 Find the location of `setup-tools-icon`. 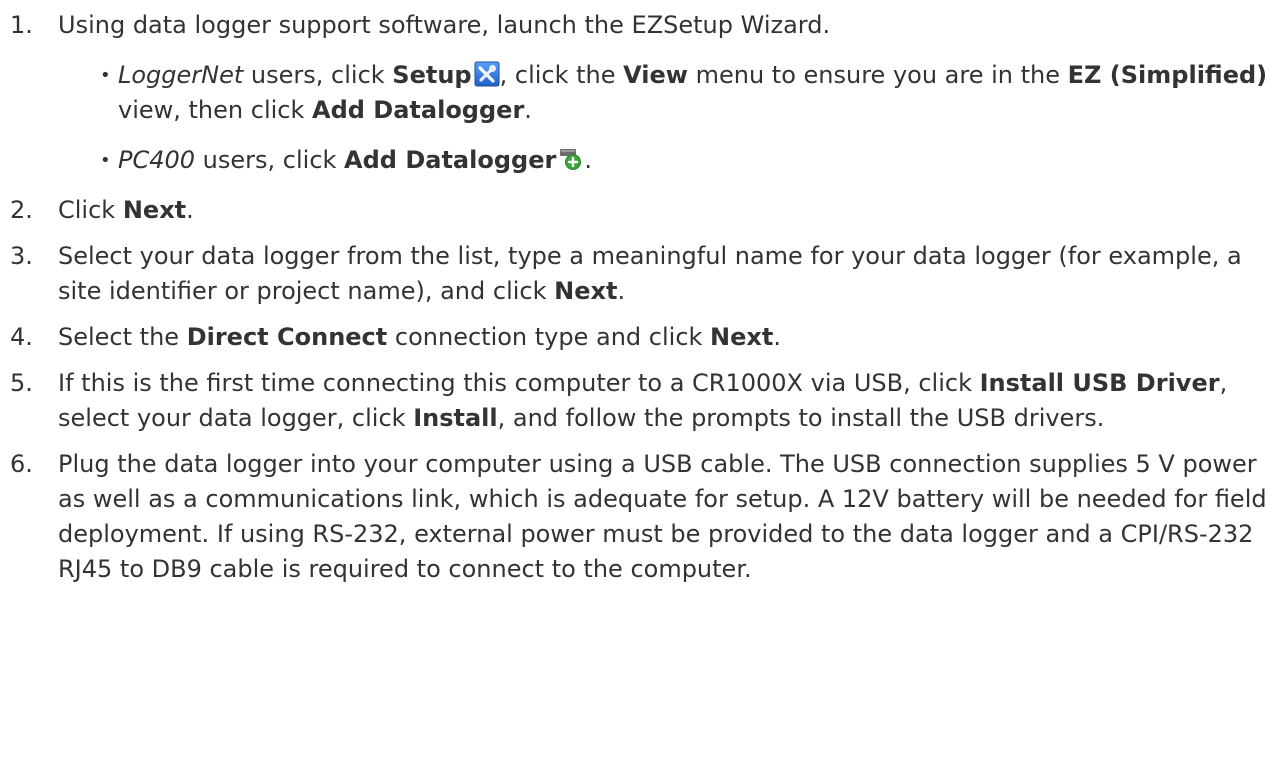

setup-tools-icon is located at coordinates (487, 74).